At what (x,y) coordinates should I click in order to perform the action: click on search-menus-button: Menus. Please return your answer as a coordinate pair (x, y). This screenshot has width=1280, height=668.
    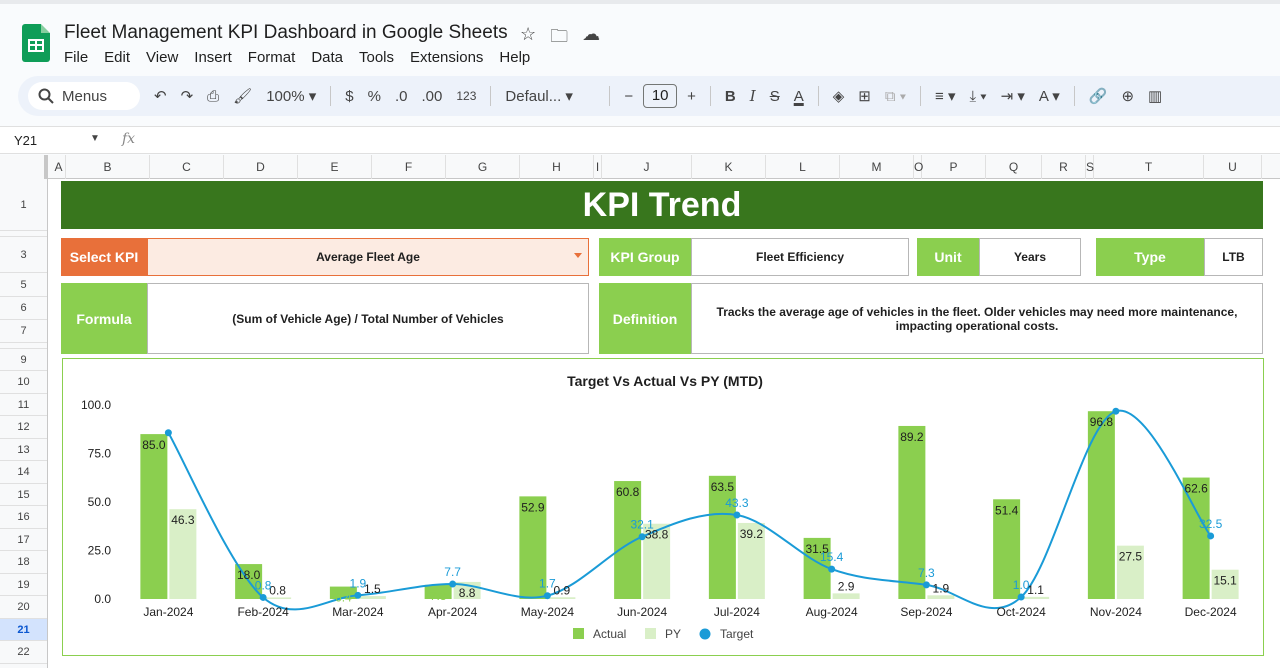
    Looking at the image, I should click on (84, 96).